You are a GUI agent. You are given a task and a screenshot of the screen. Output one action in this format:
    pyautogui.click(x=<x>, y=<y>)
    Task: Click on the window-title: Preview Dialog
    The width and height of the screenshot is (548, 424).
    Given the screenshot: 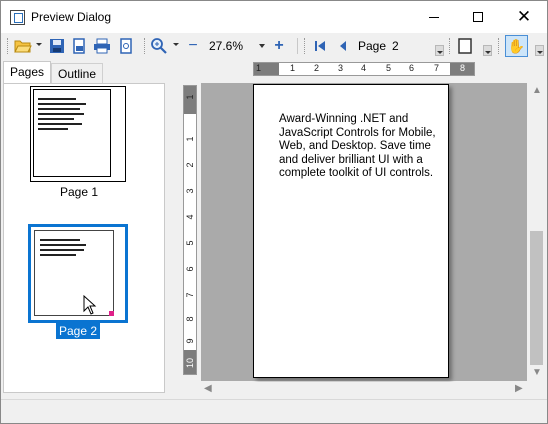 What is the action you would take?
    pyautogui.click(x=71, y=17)
    